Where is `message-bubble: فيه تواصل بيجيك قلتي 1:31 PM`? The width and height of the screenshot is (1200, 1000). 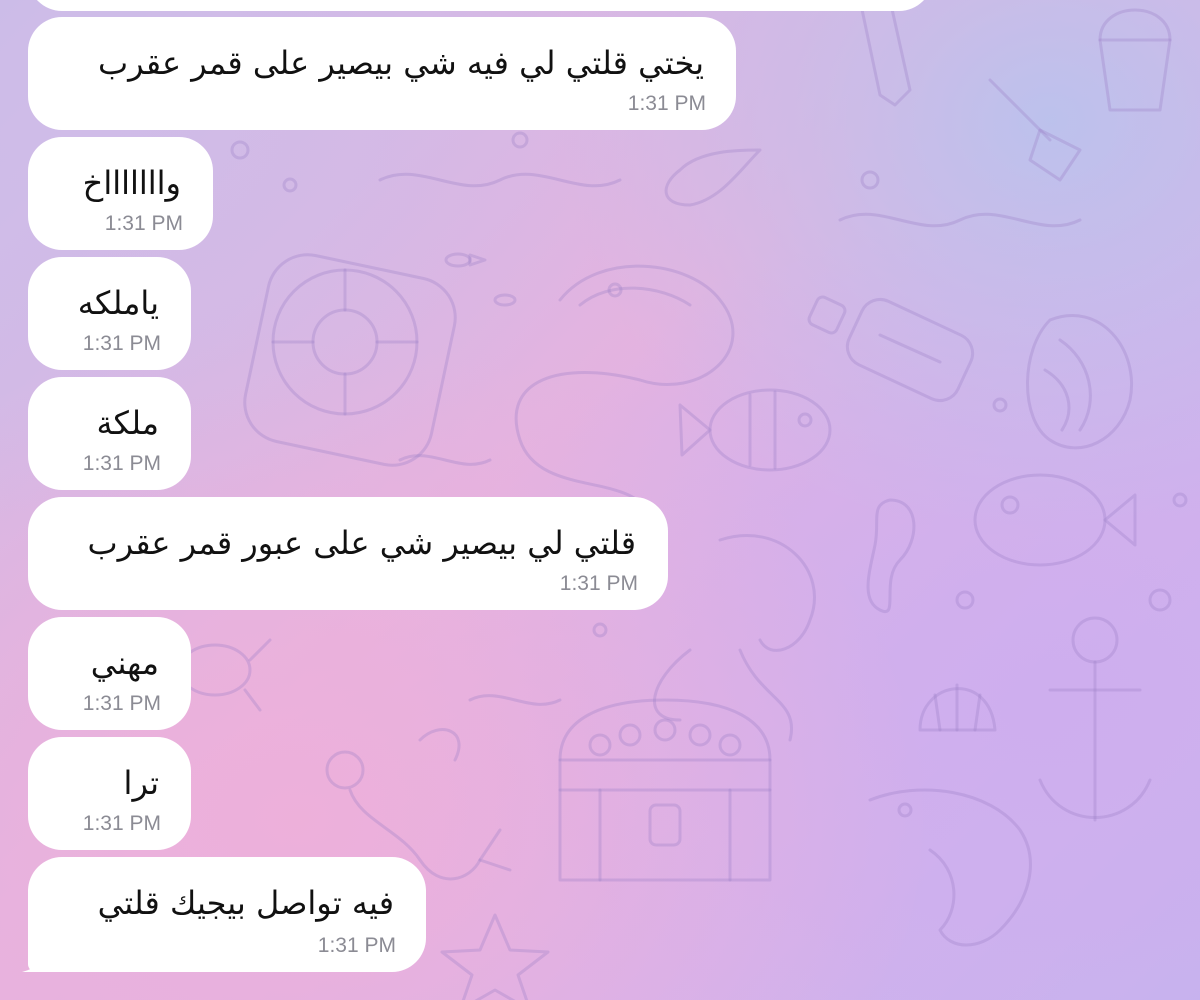 message-bubble: فيه تواصل بيجيك قلتي 1:31 PM is located at coordinates (227, 914).